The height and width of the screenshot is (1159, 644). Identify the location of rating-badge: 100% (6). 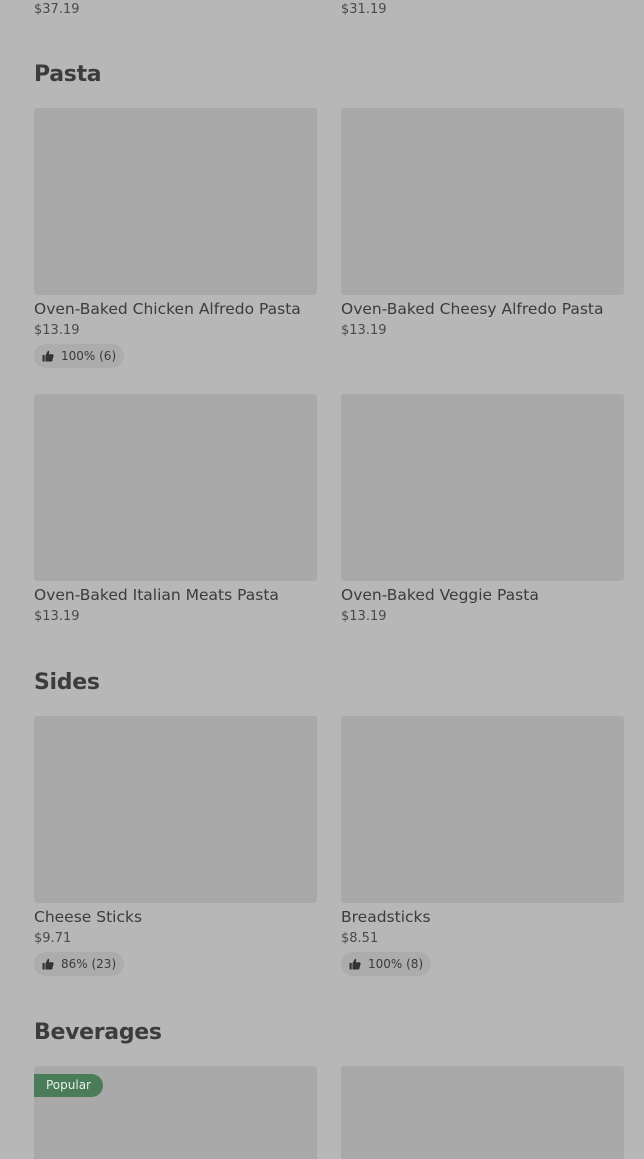
(79, 356).